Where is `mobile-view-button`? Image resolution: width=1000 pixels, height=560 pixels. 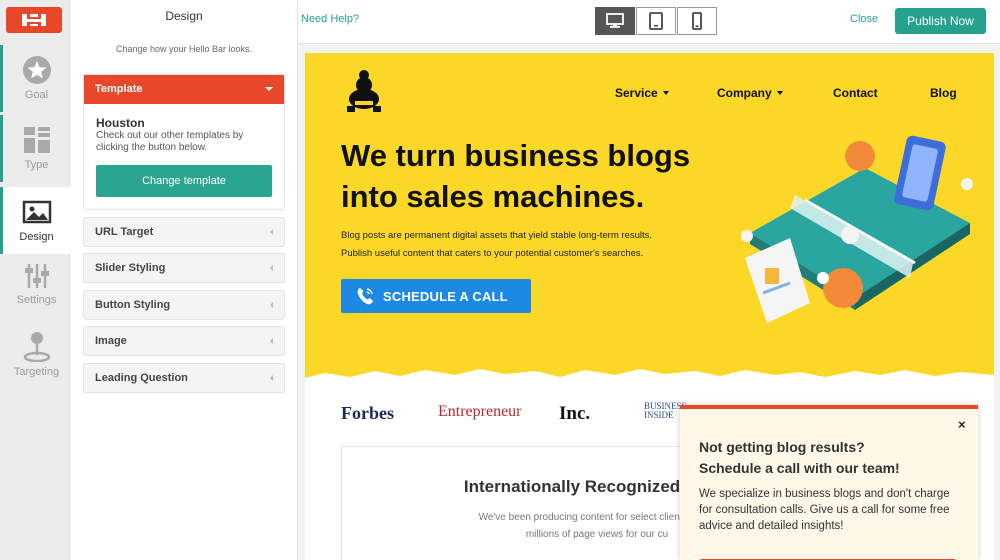 mobile-view-button is located at coordinates (697, 21).